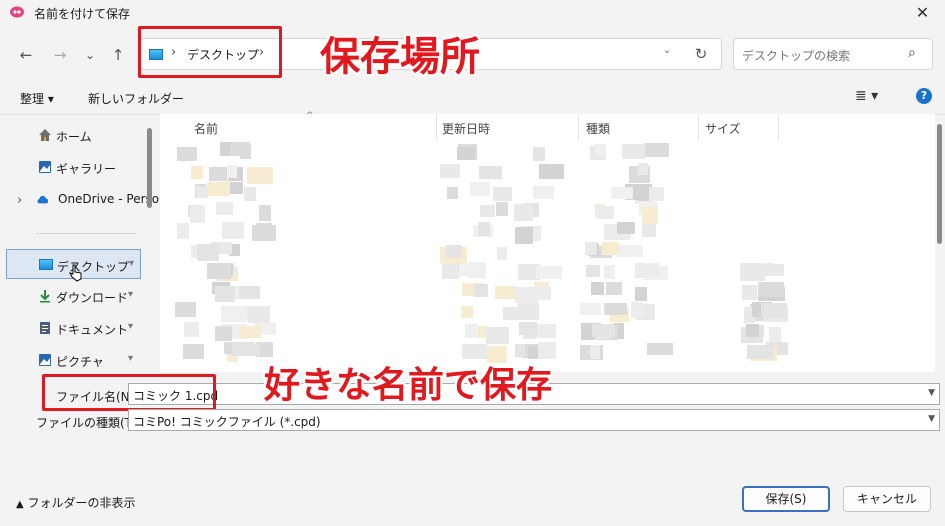 This screenshot has width=945, height=526. What do you see at coordinates (939, 184) in the screenshot?
I see `file-list-scrollbar` at bounding box center [939, 184].